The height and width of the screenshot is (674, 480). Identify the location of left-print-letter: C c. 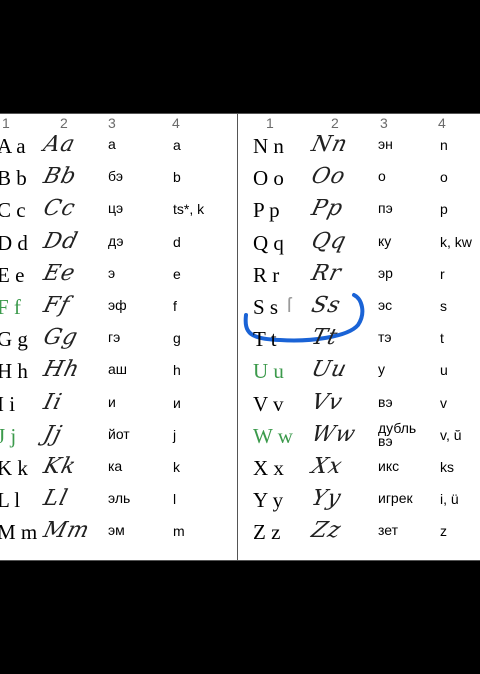
(13, 210).